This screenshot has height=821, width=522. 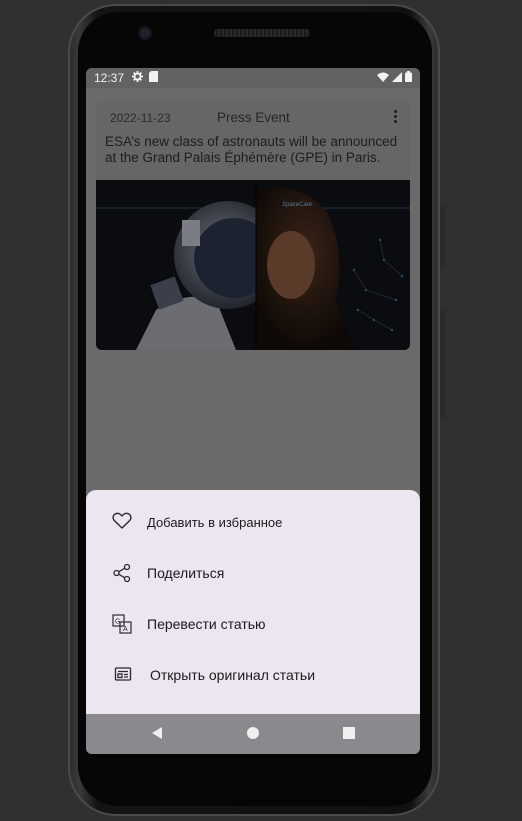 I want to click on back-button, so click(x=157, y=735).